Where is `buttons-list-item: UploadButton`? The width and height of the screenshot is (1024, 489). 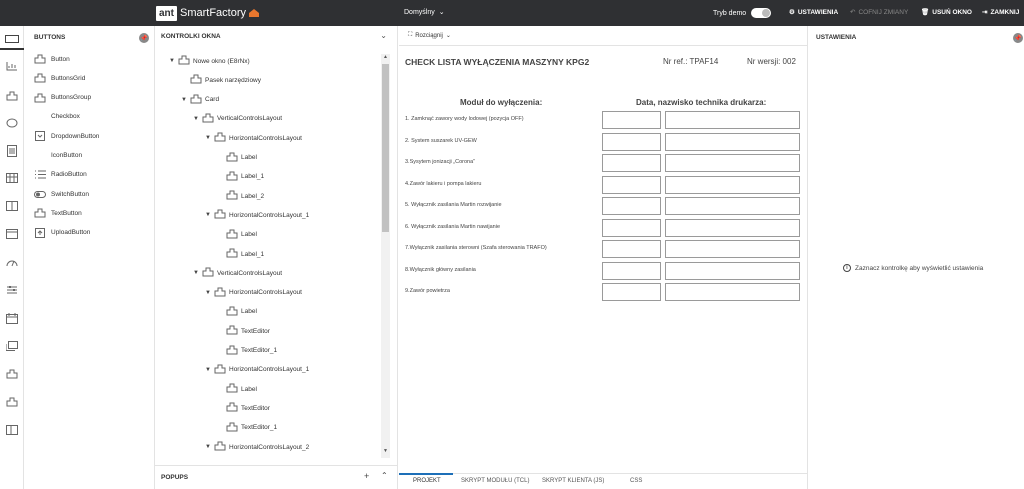 buttons-list-item: UploadButton is located at coordinates (62, 233).